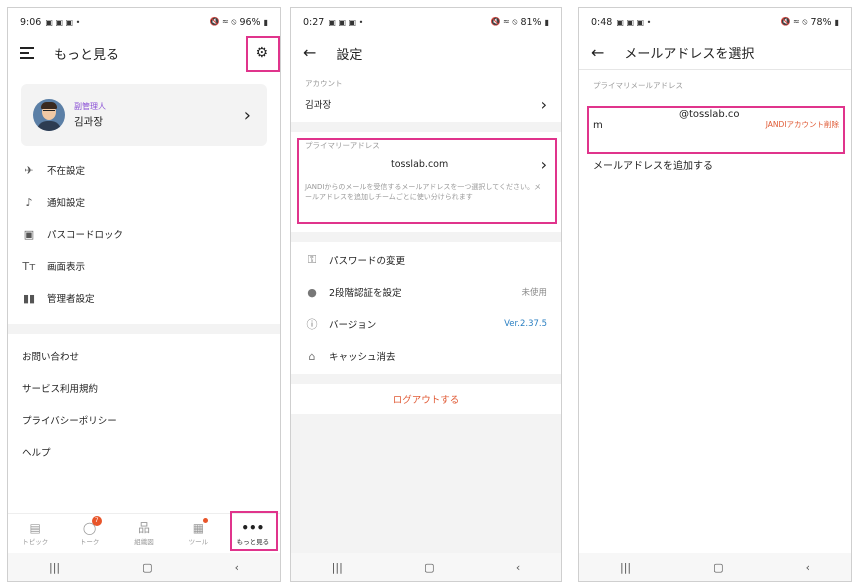 Image resolution: width=859 pixels, height=588 pixels. I want to click on menu-item-away: ✈ 不在設定, so click(144, 170).